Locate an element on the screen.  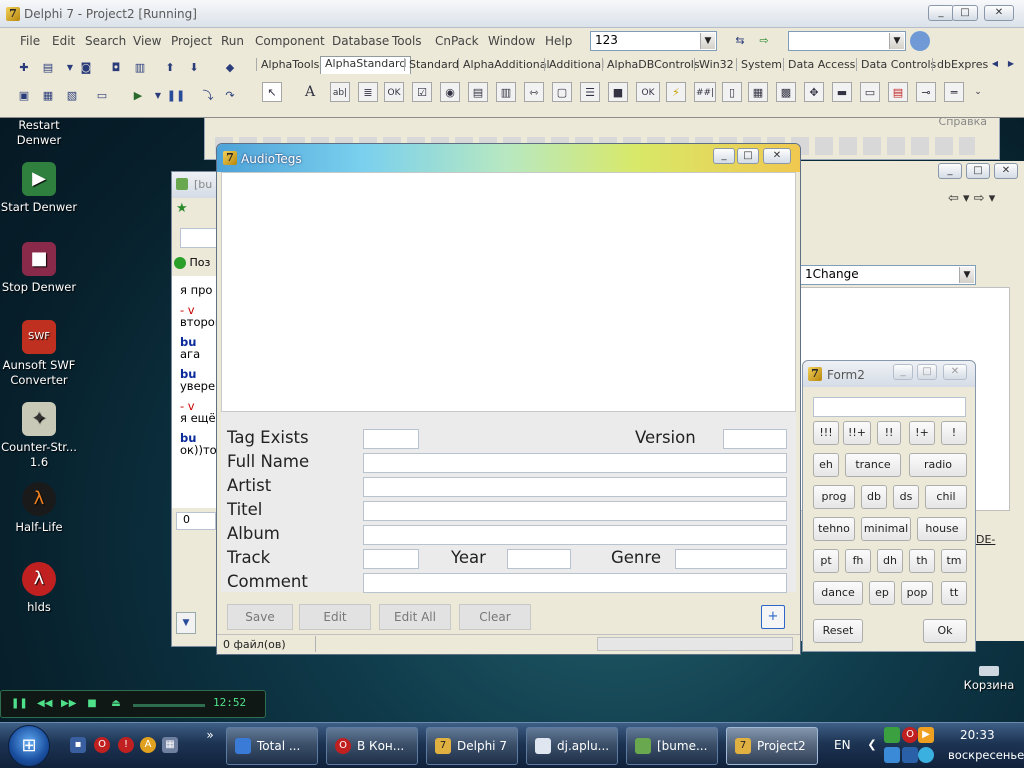
menu-tools: Tools is located at coordinates (407, 41).